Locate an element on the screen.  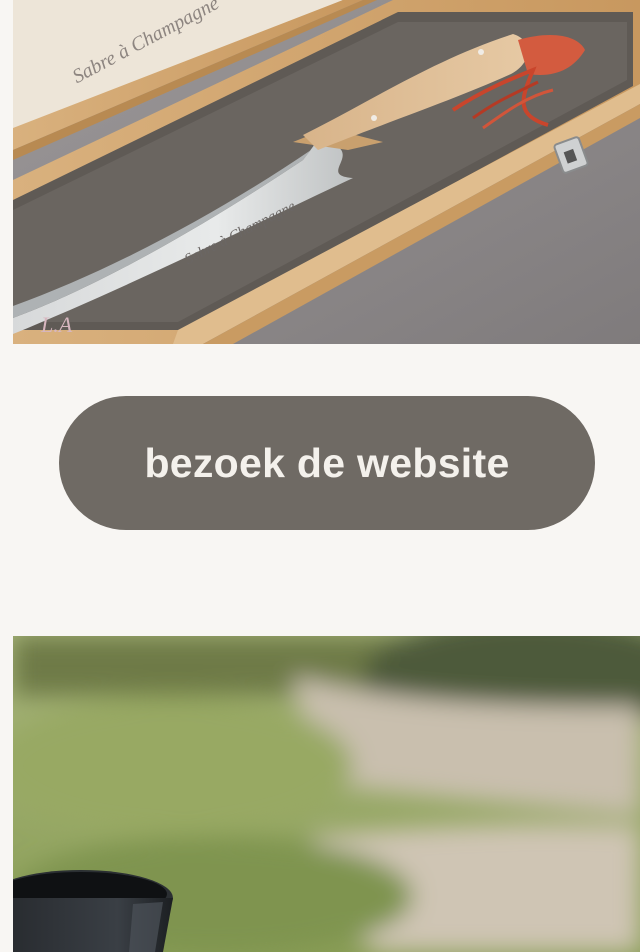
watermark-logo: L.A is located at coordinates (56, 324).